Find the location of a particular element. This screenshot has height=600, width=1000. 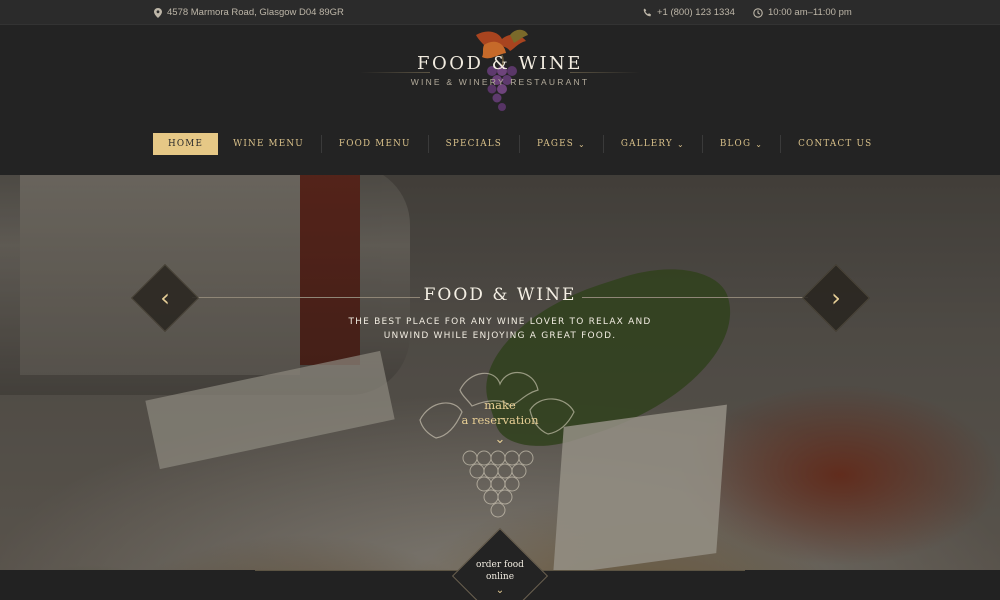

nav-item-blog: BLOG ⌄ is located at coordinates (741, 144).